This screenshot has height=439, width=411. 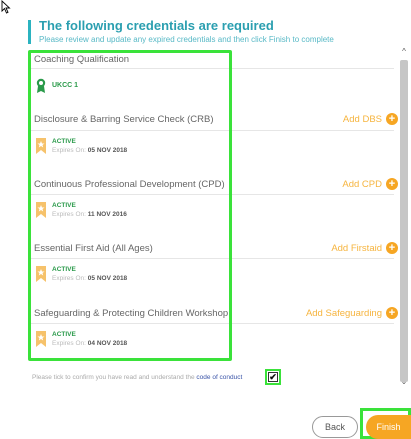 What do you see at coordinates (219, 377) in the screenshot?
I see `code-of-conduct-link: code of conduct` at bounding box center [219, 377].